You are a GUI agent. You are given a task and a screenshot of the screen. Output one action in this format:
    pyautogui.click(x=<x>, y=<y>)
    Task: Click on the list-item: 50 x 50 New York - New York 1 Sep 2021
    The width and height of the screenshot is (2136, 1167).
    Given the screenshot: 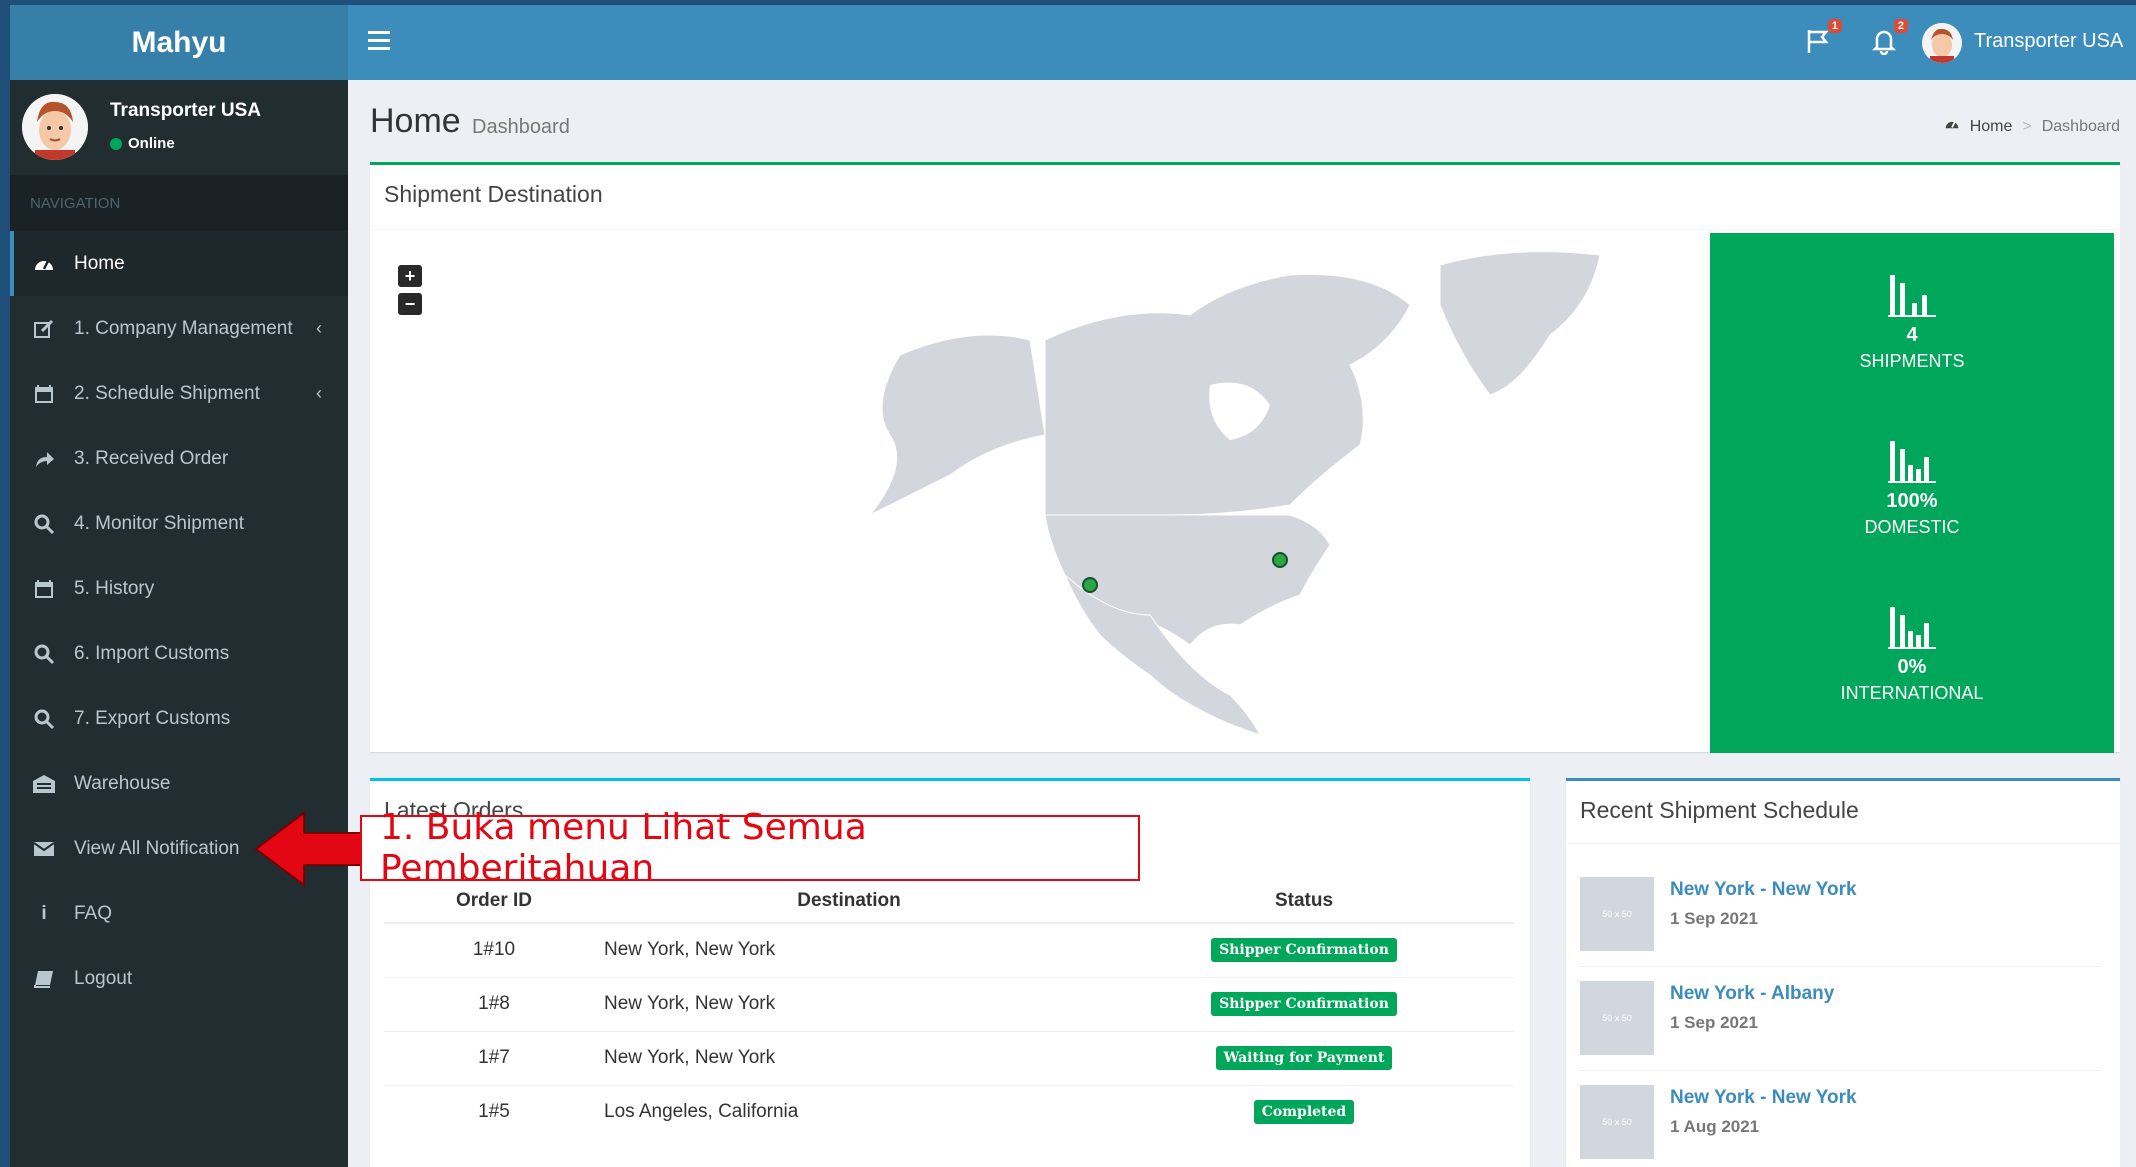 What is the action you would take?
    pyautogui.click(x=1840, y=922)
    